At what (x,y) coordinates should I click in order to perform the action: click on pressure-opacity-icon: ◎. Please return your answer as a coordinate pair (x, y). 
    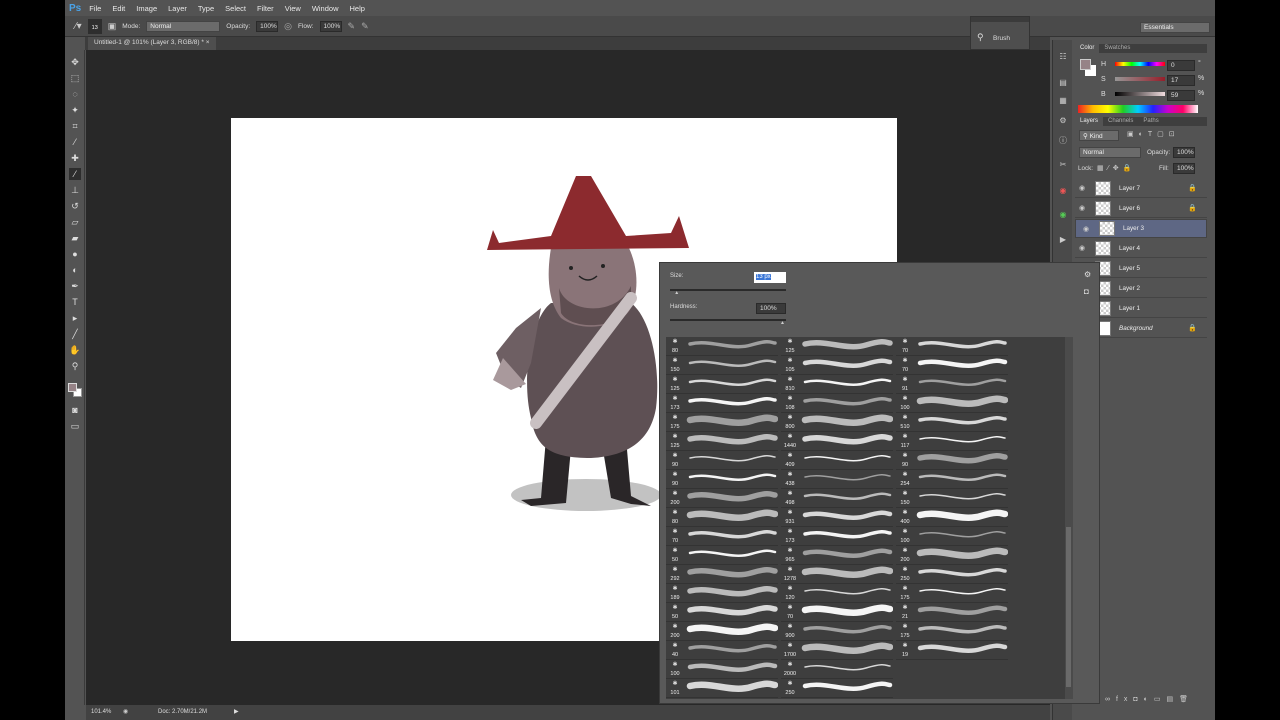
    Looking at the image, I should click on (288, 26).